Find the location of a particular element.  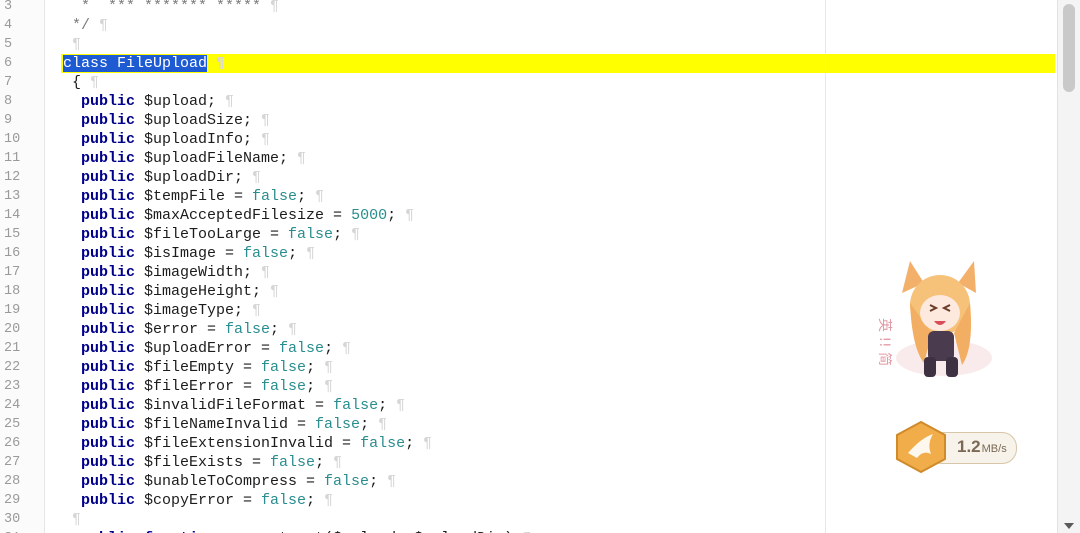

speed-unit: MB/s is located at coordinates (994, 449).